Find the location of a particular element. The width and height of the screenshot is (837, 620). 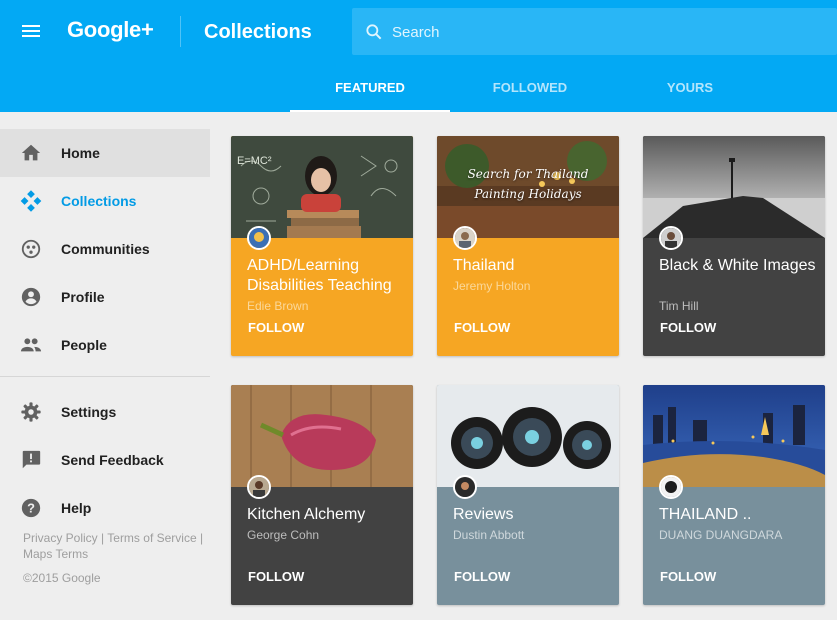

sidebar-item-label: Home is located at coordinates (80, 153).